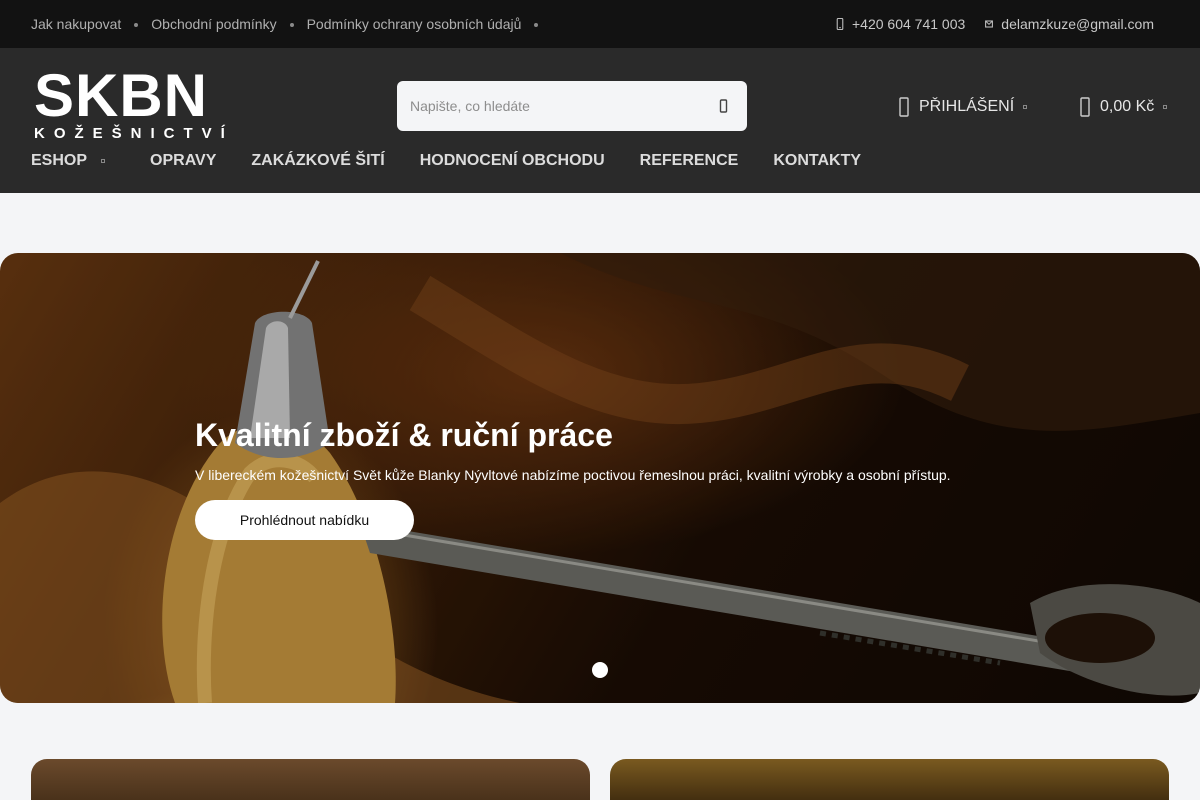  Describe the element at coordinates (414, 24) in the screenshot. I see `link-privacy: Podmínky ochrany osobních údajů` at that location.